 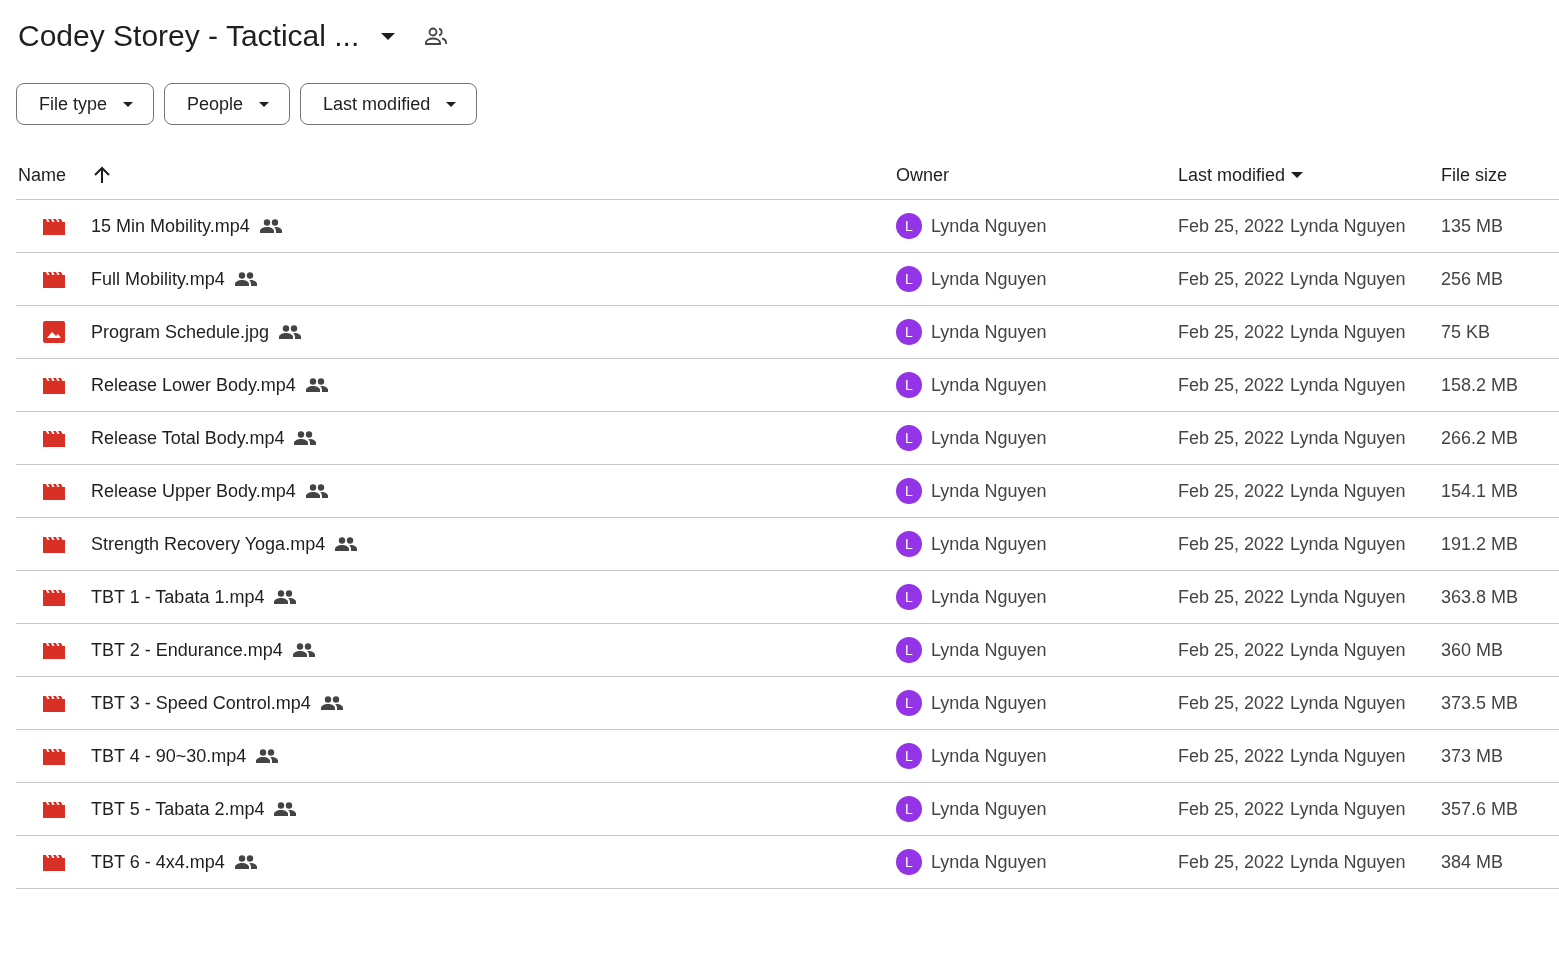 I want to click on file-name: Release Total Body.mp4, so click(x=188, y=438).